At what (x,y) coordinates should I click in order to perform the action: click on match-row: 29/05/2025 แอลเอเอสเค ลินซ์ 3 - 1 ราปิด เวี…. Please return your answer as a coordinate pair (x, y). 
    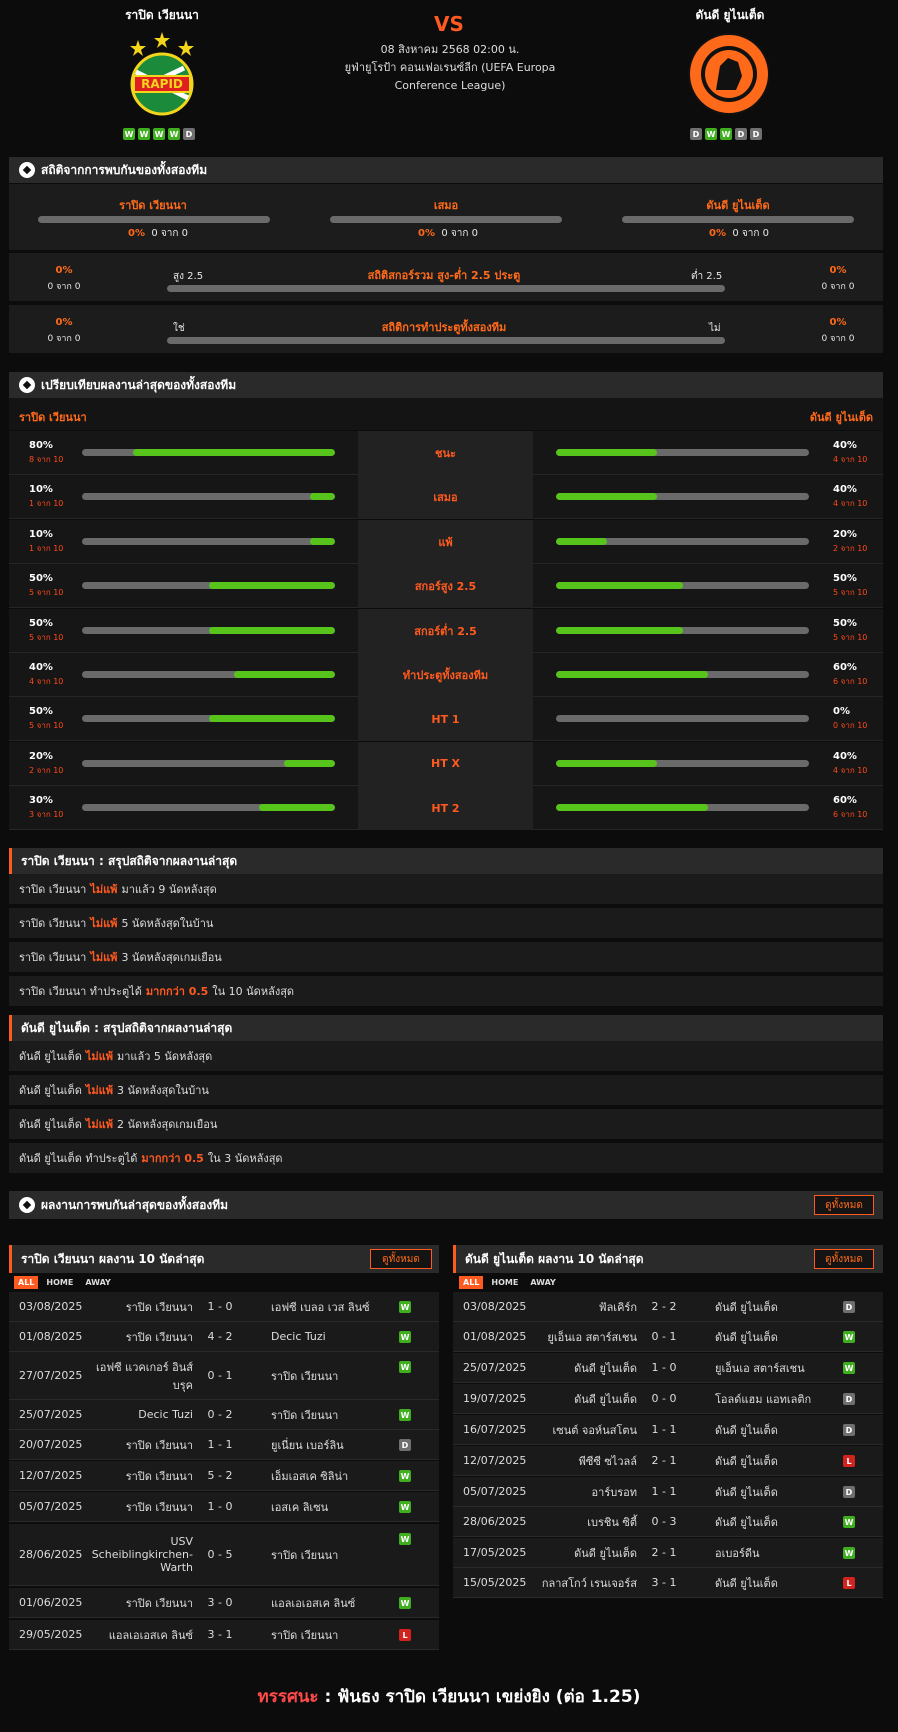
    Looking at the image, I should click on (224, 1635).